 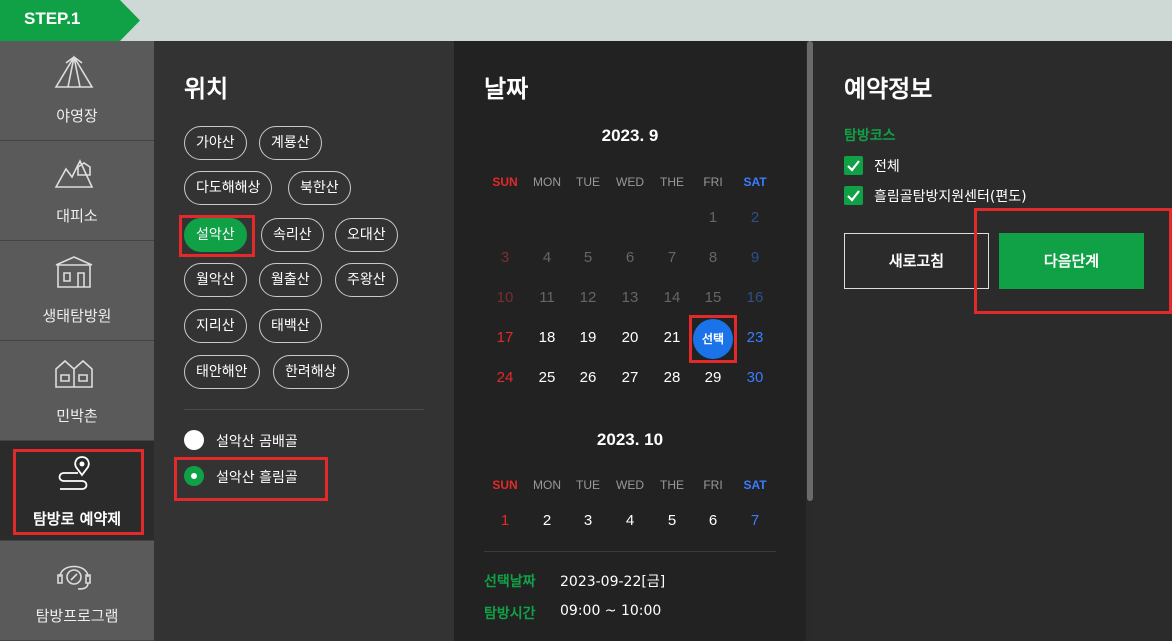 I want to click on calendar-day: 29, so click(x=713, y=377).